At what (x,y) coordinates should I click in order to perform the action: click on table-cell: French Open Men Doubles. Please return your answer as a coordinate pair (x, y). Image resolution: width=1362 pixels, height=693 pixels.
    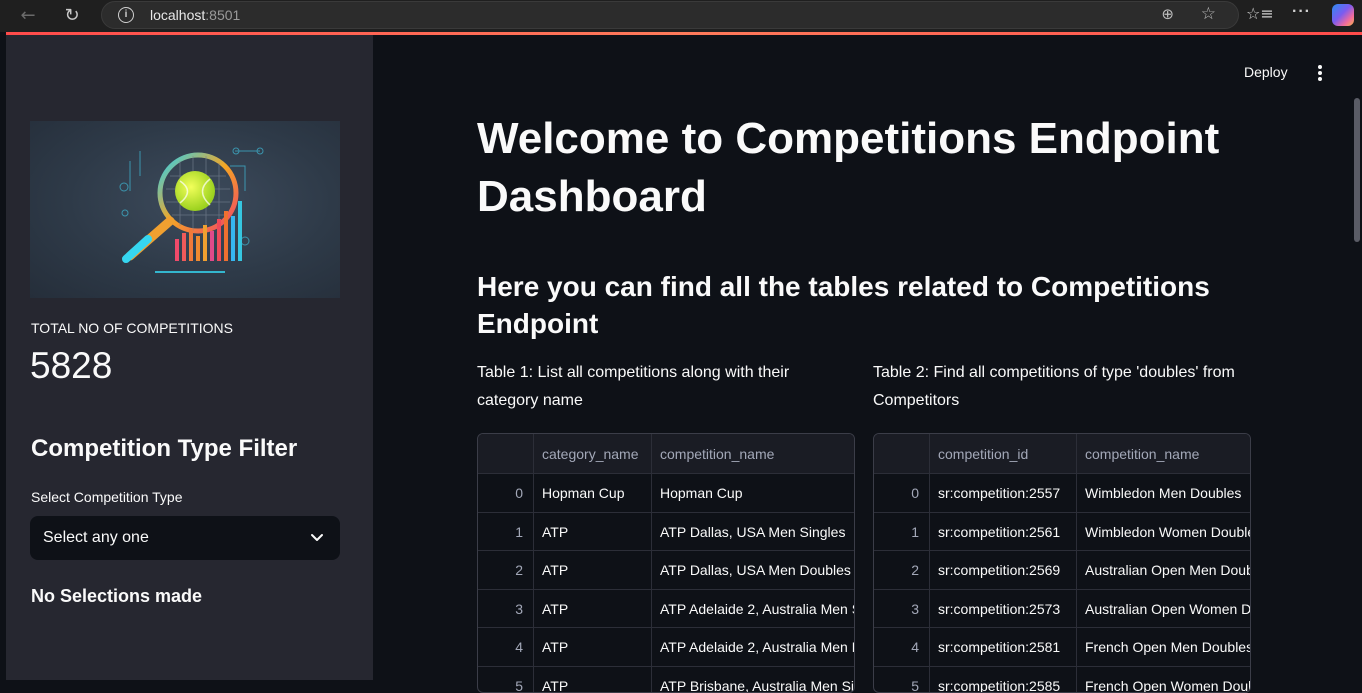
    Looking at the image, I should click on (1164, 647).